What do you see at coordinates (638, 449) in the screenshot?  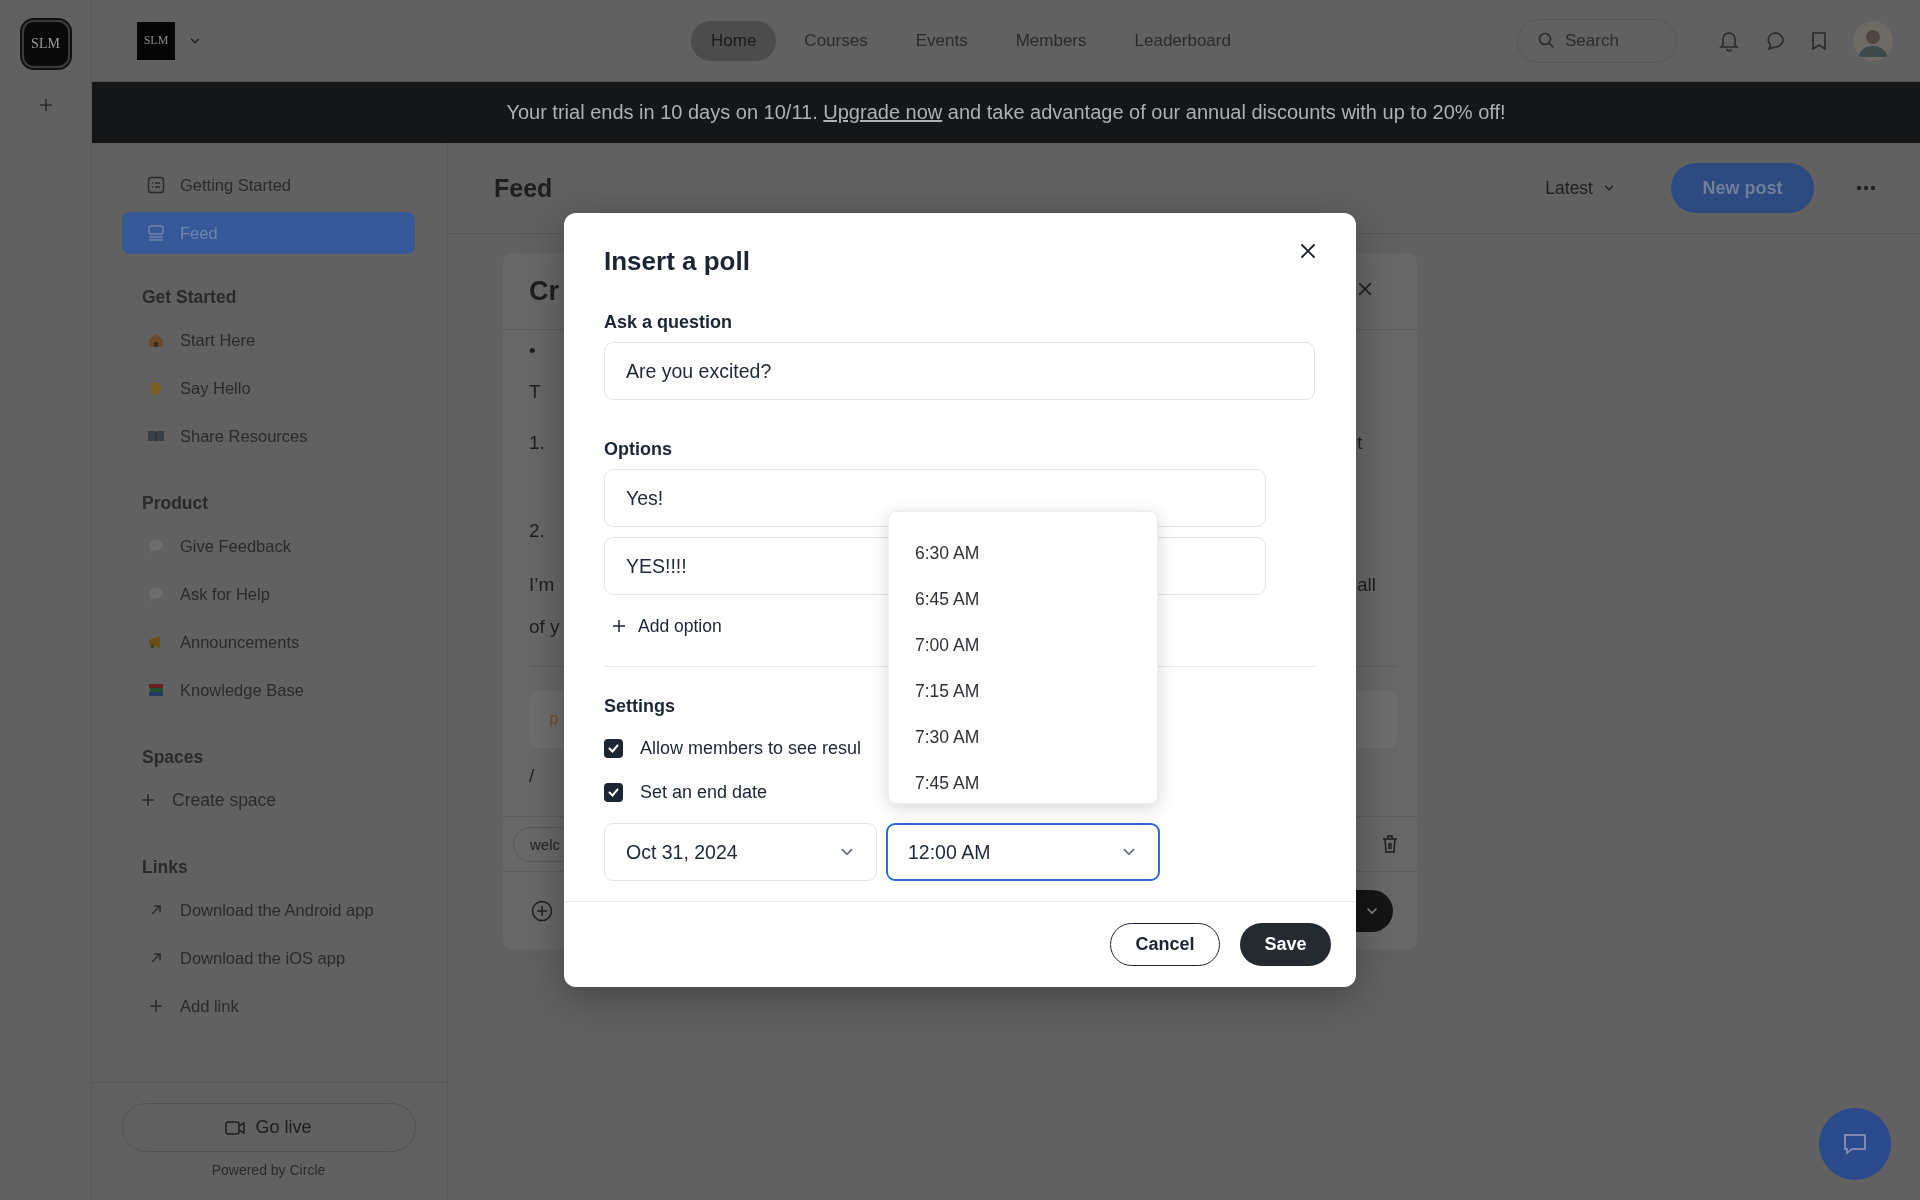 I see `field-label: Options` at bounding box center [638, 449].